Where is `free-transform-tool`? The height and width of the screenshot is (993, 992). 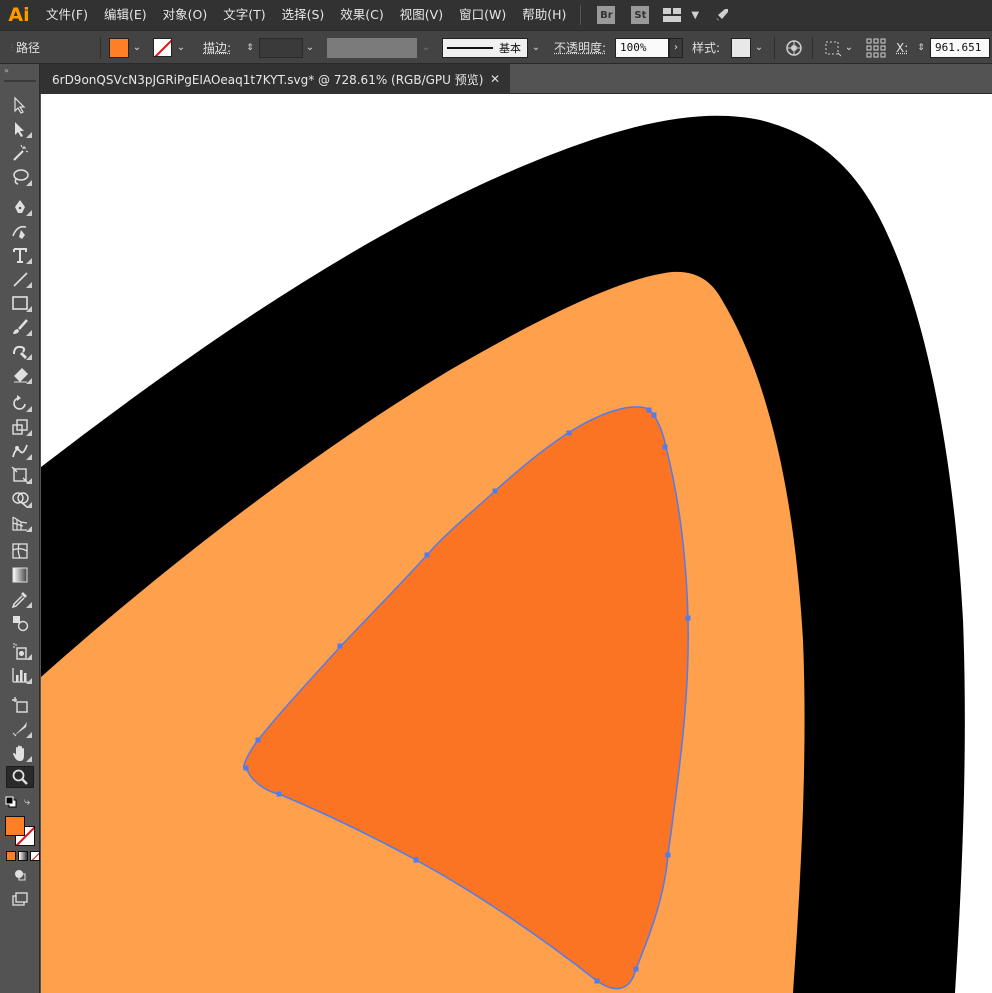 free-transform-tool is located at coordinates (20, 475).